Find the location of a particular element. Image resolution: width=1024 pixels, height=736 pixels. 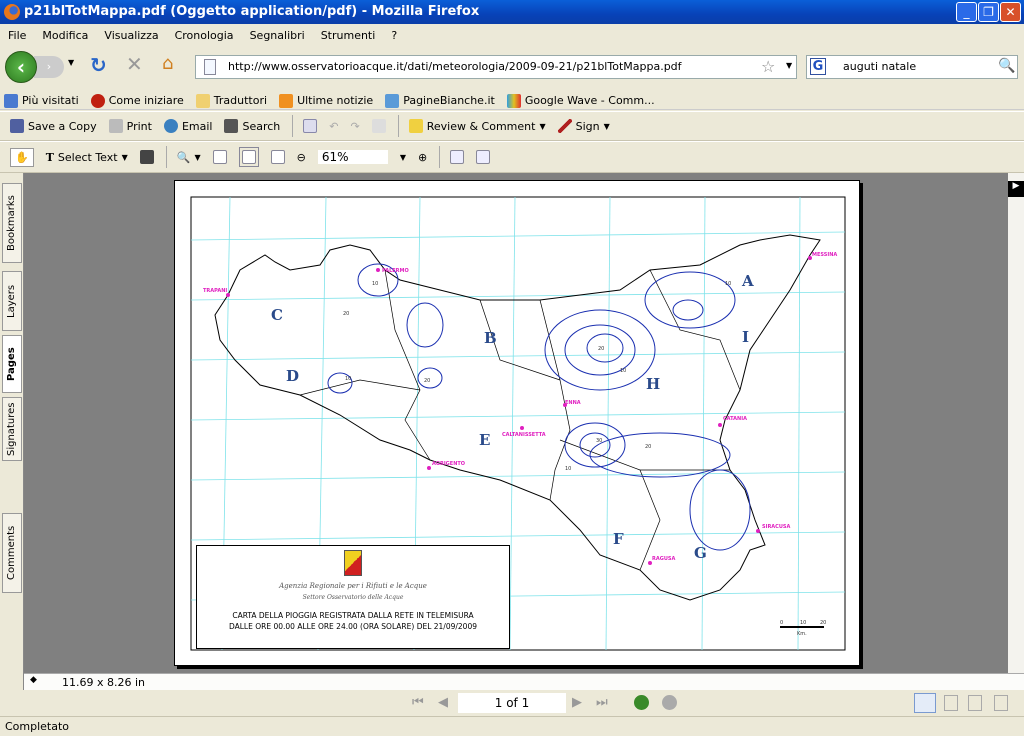

sign-button: Sign ▼ is located at coordinates (583, 126).